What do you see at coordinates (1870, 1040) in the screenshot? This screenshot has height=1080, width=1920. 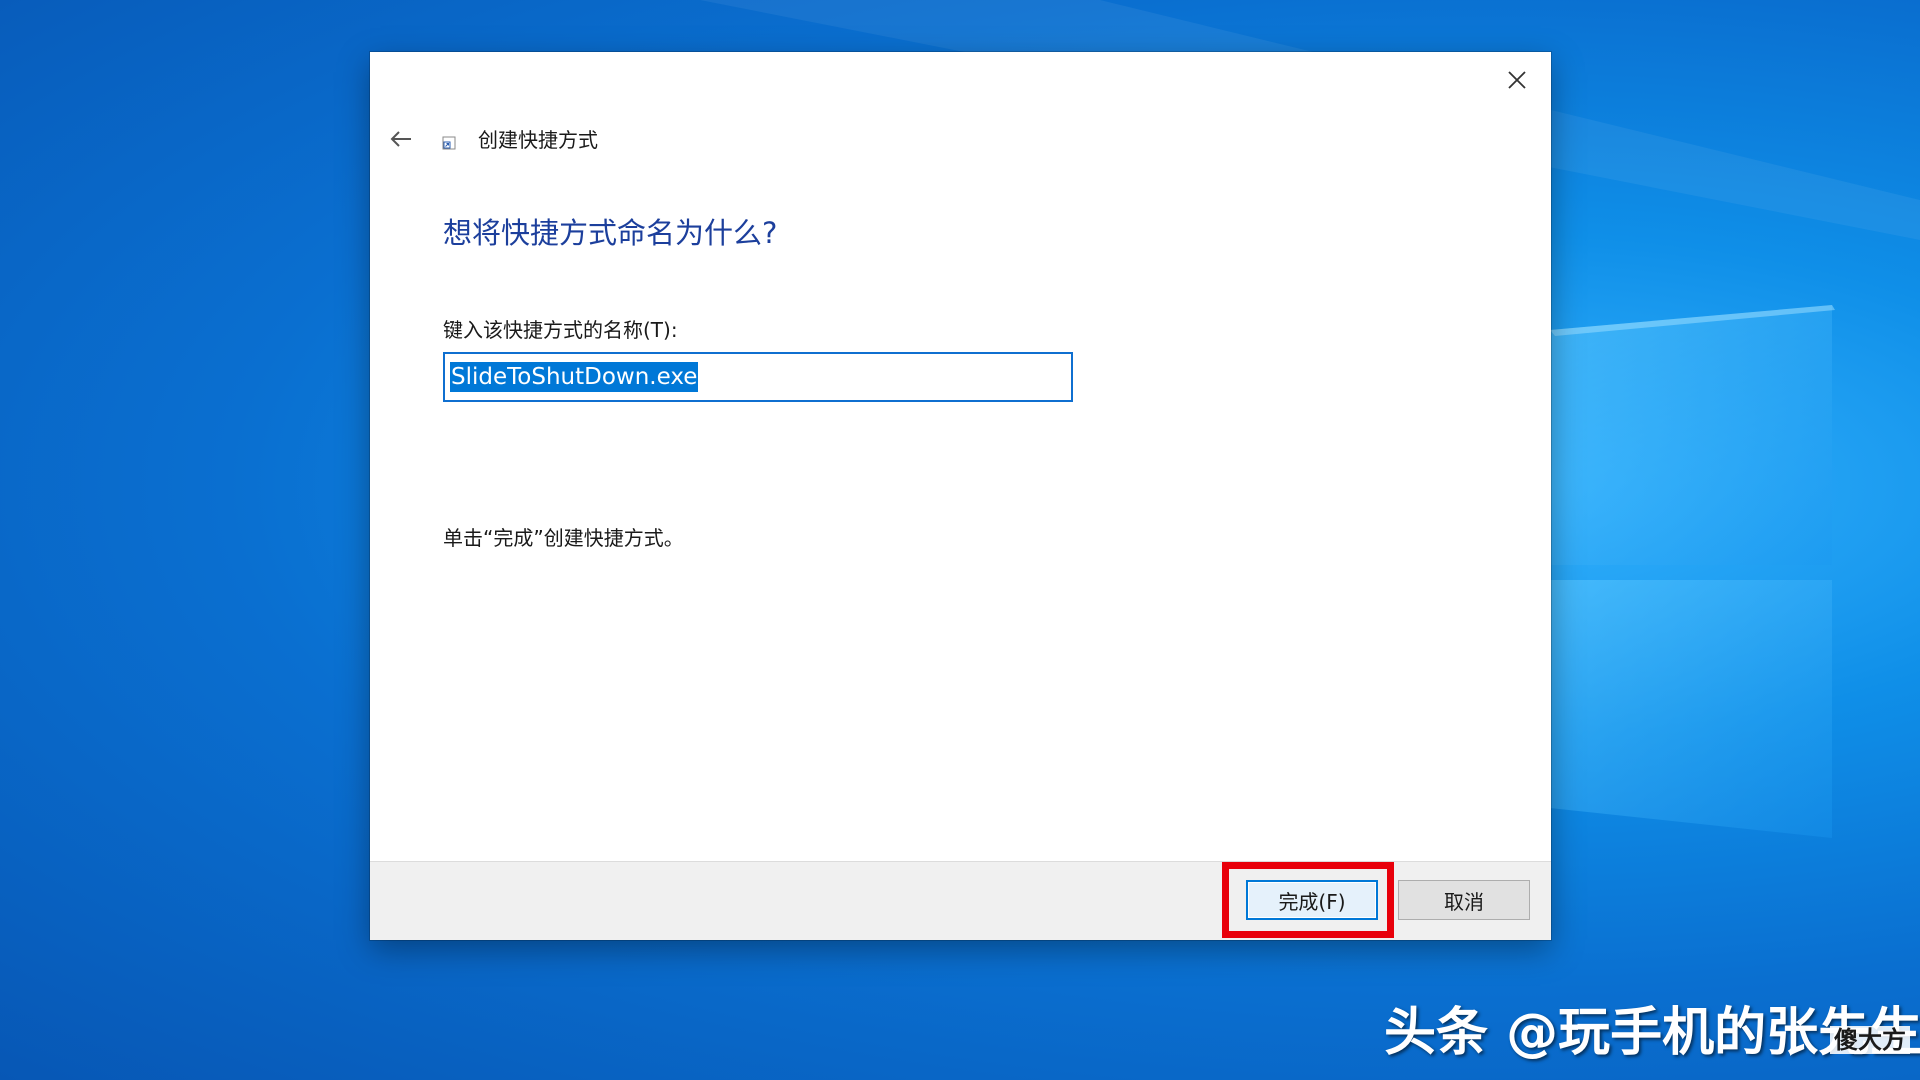 I see `watermark-badge: 傻大方` at bounding box center [1870, 1040].